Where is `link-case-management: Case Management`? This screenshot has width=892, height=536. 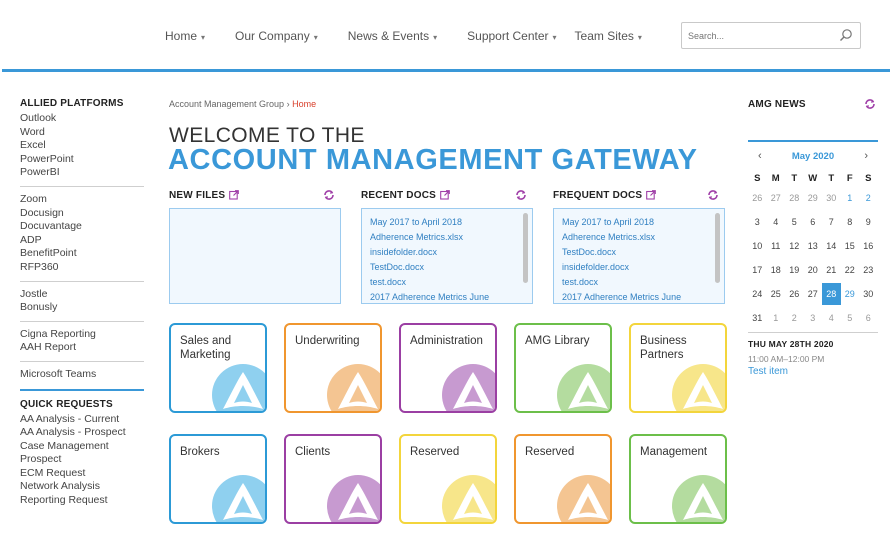
link-case-management: Case Management is located at coordinates (82, 447).